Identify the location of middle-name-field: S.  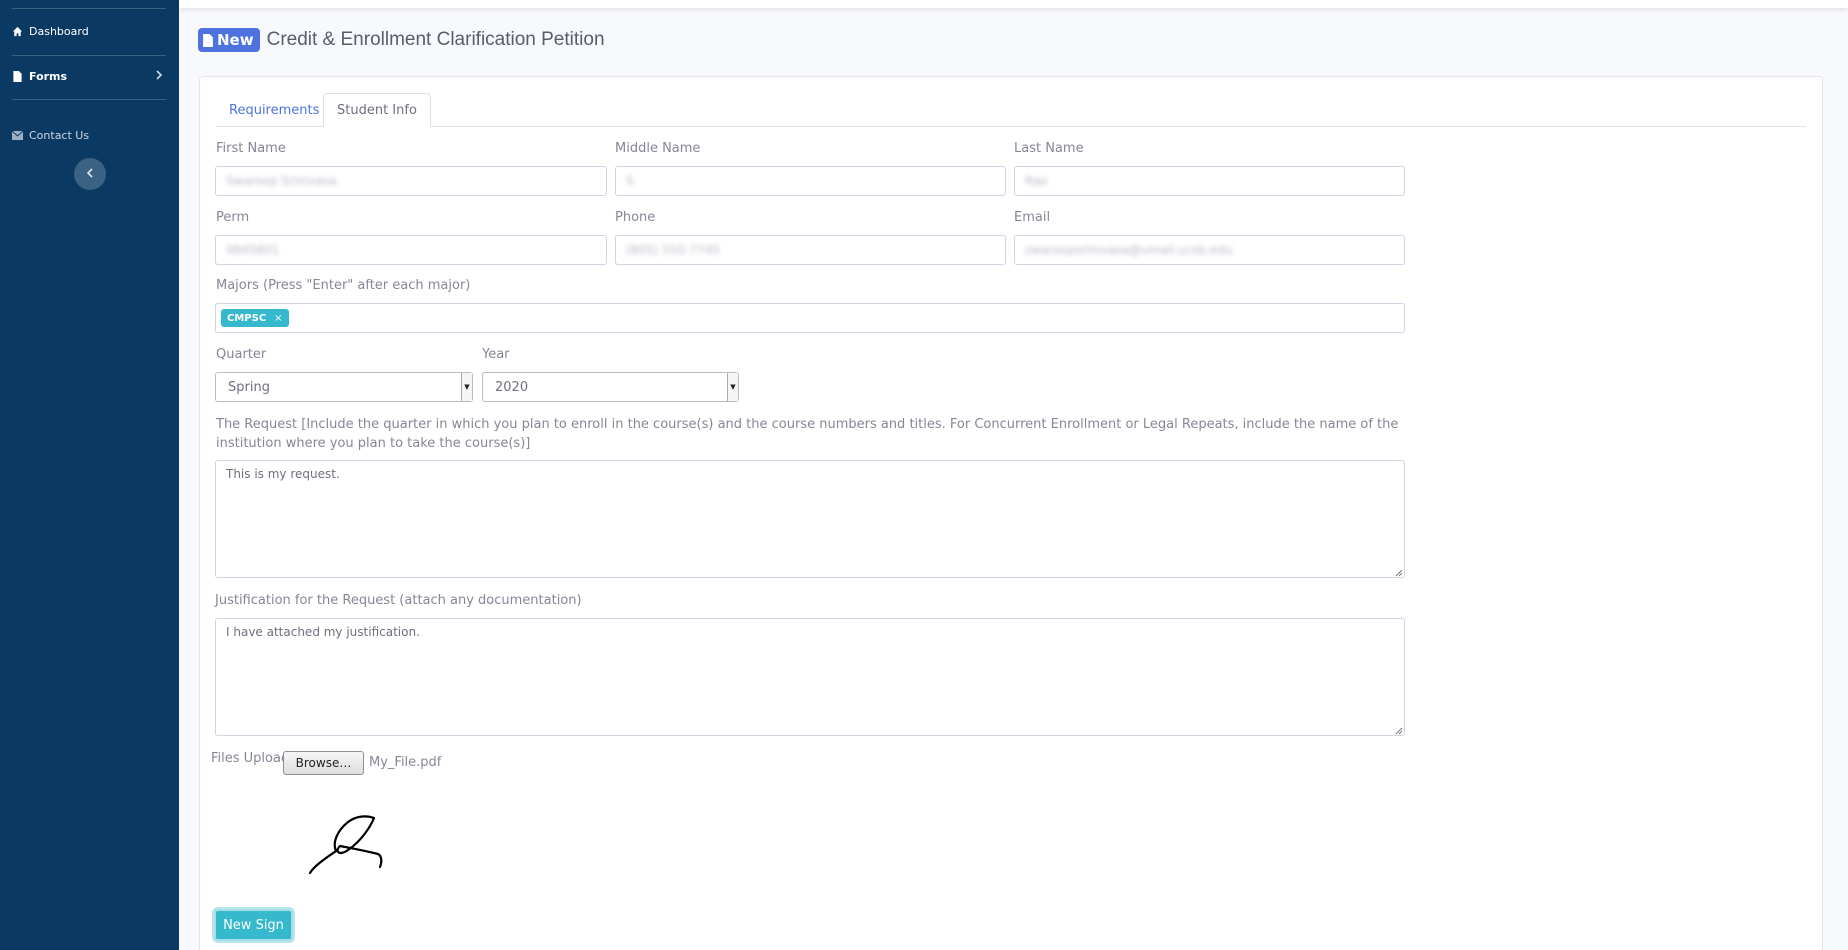
(810, 181).